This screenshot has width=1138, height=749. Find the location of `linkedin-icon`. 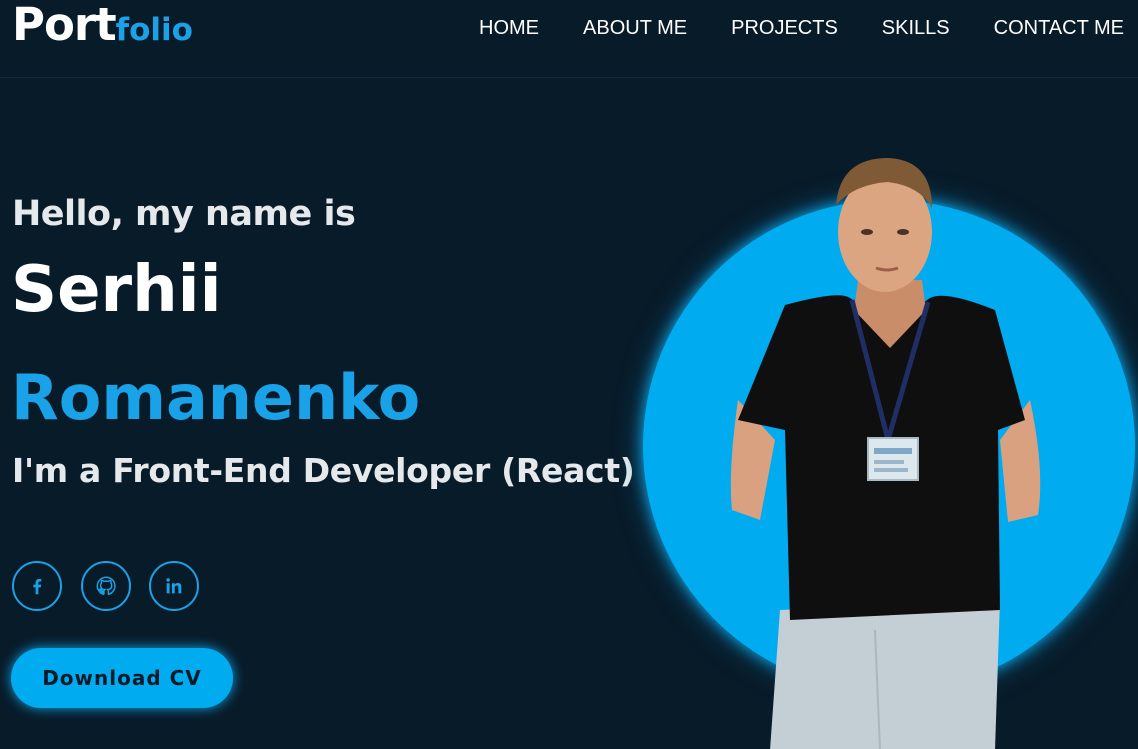

linkedin-icon is located at coordinates (174, 586).